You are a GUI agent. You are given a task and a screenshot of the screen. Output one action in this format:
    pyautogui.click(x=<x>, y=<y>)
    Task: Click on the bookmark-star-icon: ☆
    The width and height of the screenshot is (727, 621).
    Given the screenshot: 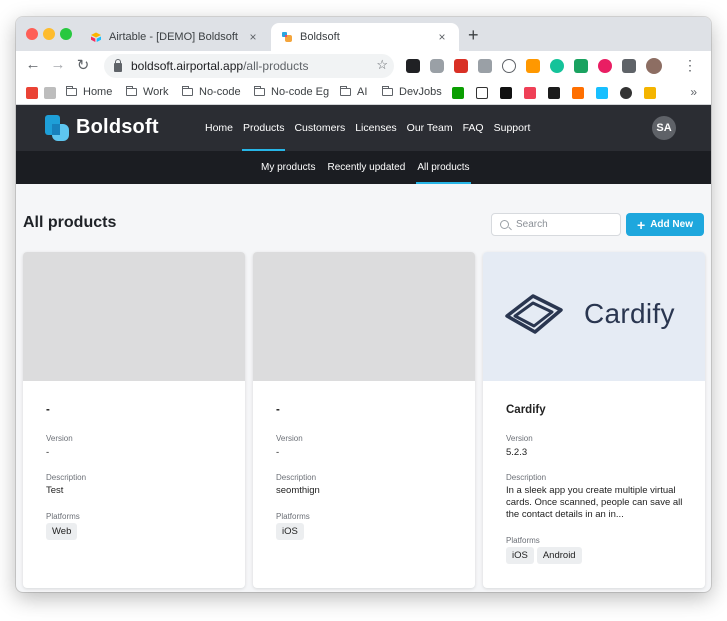 What is the action you would take?
    pyautogui.click(x=382, y=65)
    